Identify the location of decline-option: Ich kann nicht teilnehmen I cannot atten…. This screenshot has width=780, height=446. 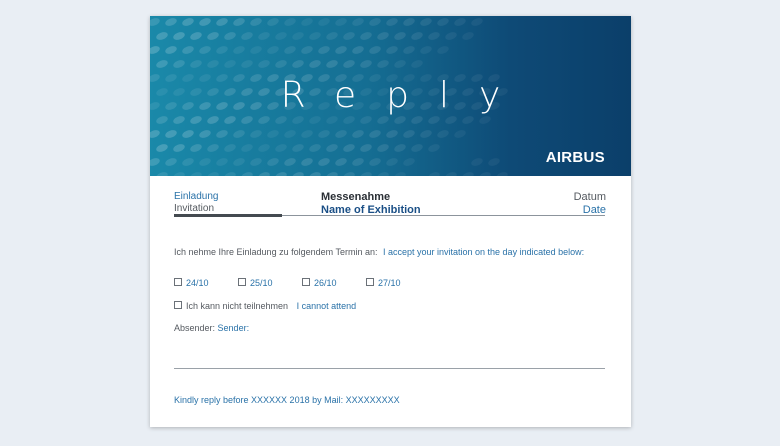
(265, 306).